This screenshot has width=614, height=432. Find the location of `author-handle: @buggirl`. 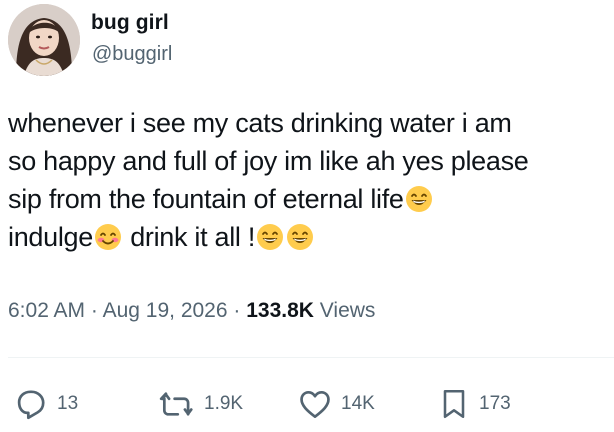

author-handle: @buggirl is located at coordinates (132, 54).